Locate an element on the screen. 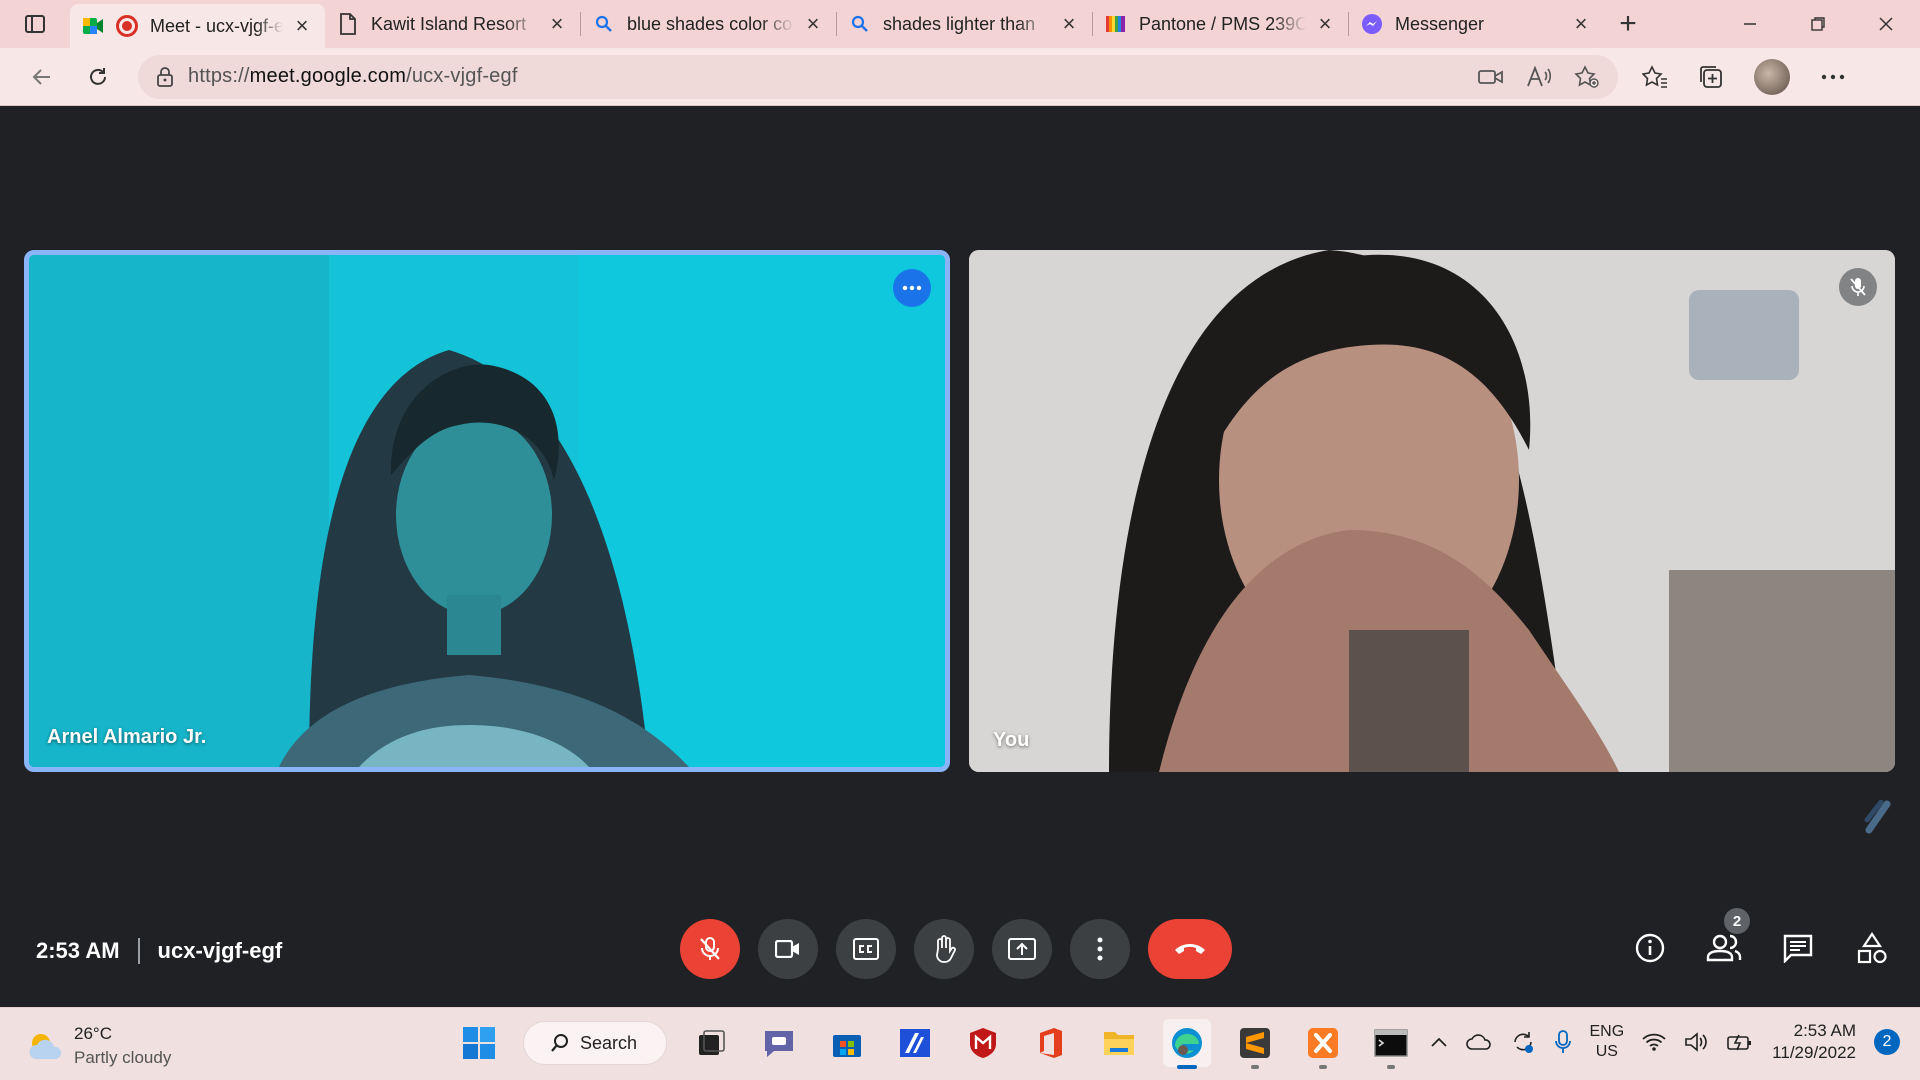 This screenshot has height=1080, width=1920. participant-options-button is located at coordinates (912, 288).